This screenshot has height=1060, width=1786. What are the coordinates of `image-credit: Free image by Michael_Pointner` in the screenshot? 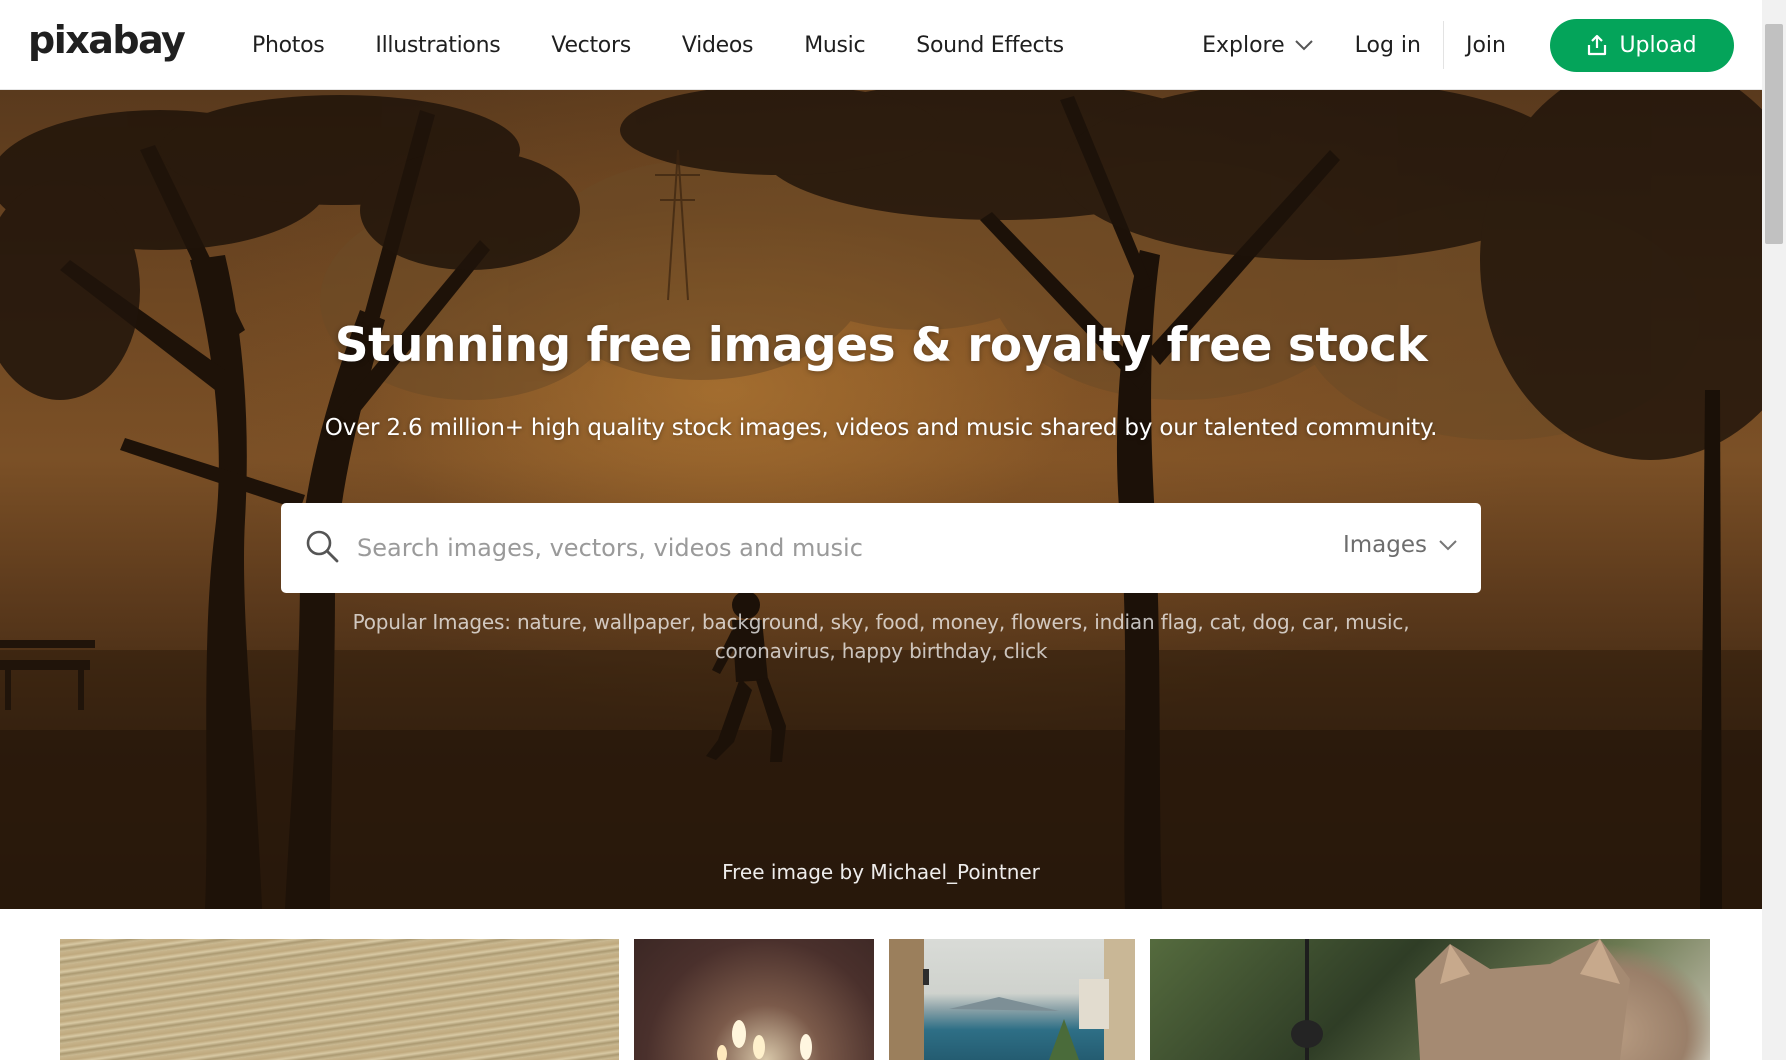 It's located at (881, 872).